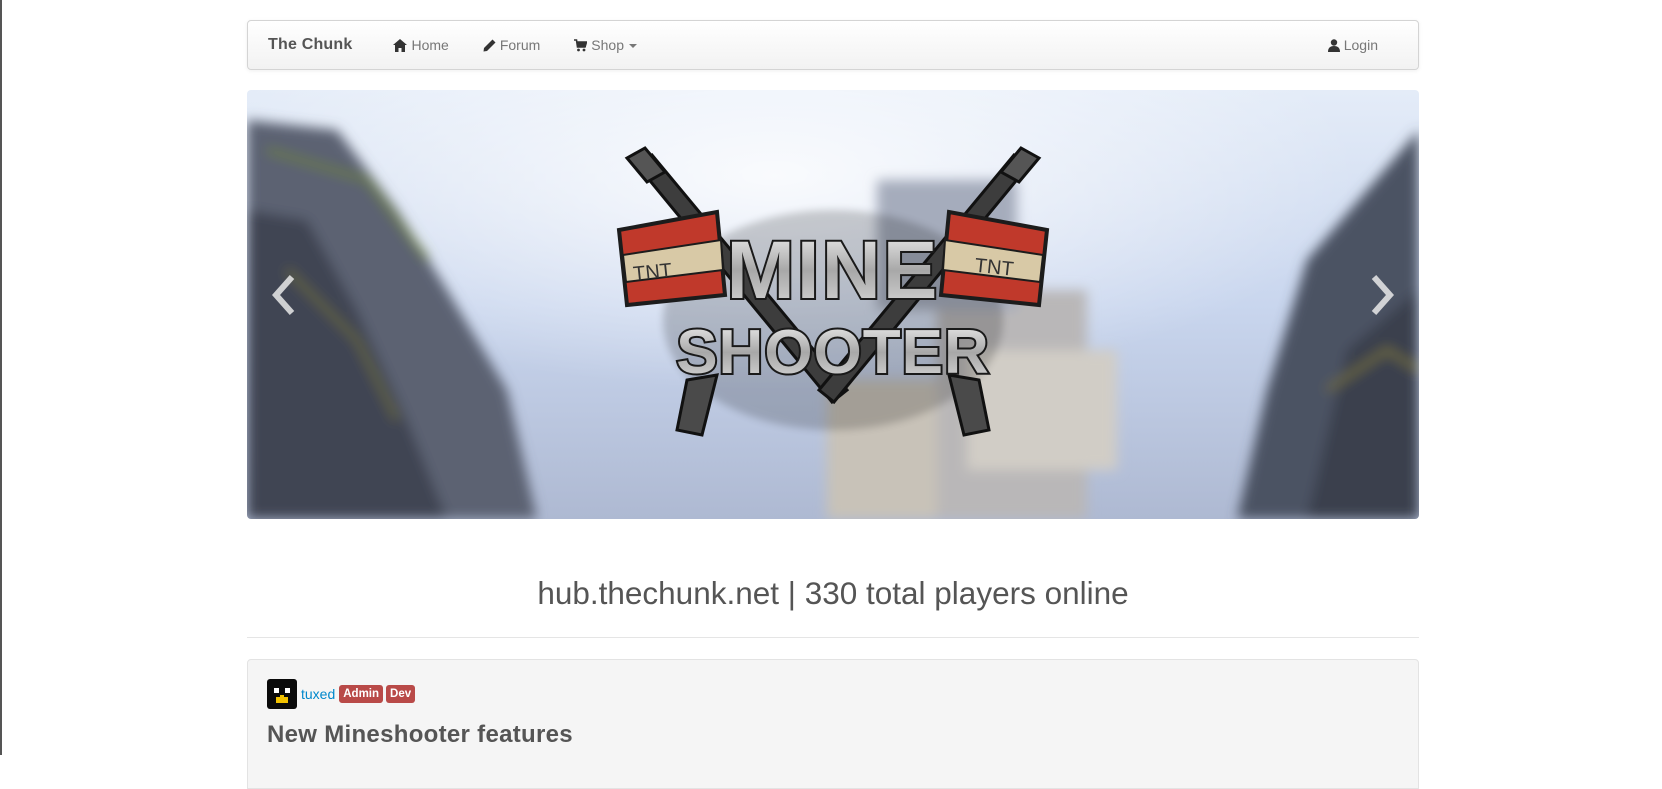 The height and width of the screenshot is (789, 1662). What do you see at coordinates (833, 637) in the screenshot?
I see `divider` at bounding box center [833, 637].